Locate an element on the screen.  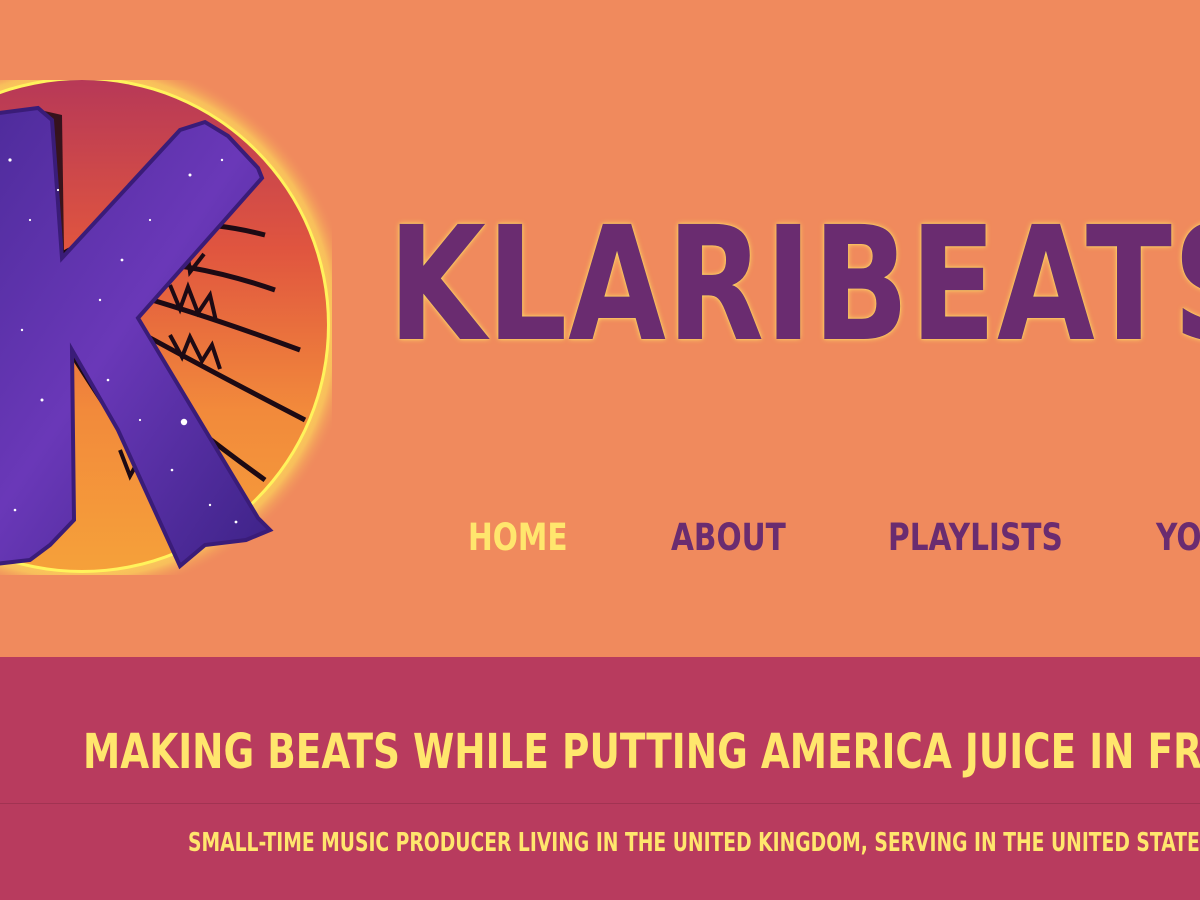
nav-item-you: YOU is located at coordinates (1178, 538).